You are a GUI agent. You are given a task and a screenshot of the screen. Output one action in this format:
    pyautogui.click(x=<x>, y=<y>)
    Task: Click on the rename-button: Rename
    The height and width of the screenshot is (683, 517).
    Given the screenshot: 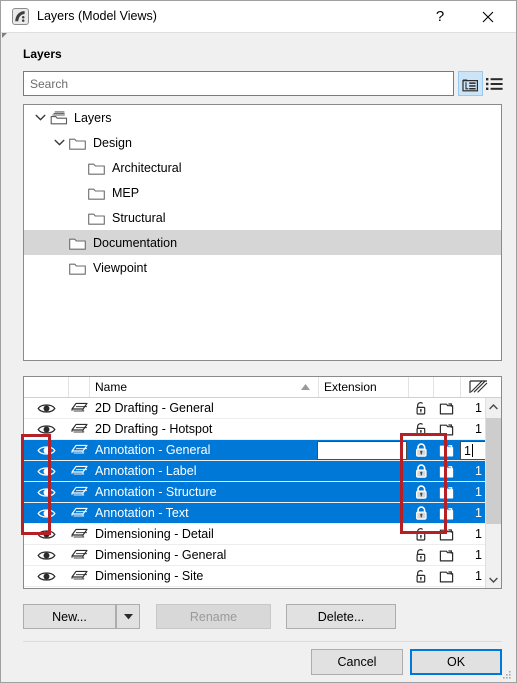 What is the action you would take?
    pyautogui.click(x=213, y=616)
    